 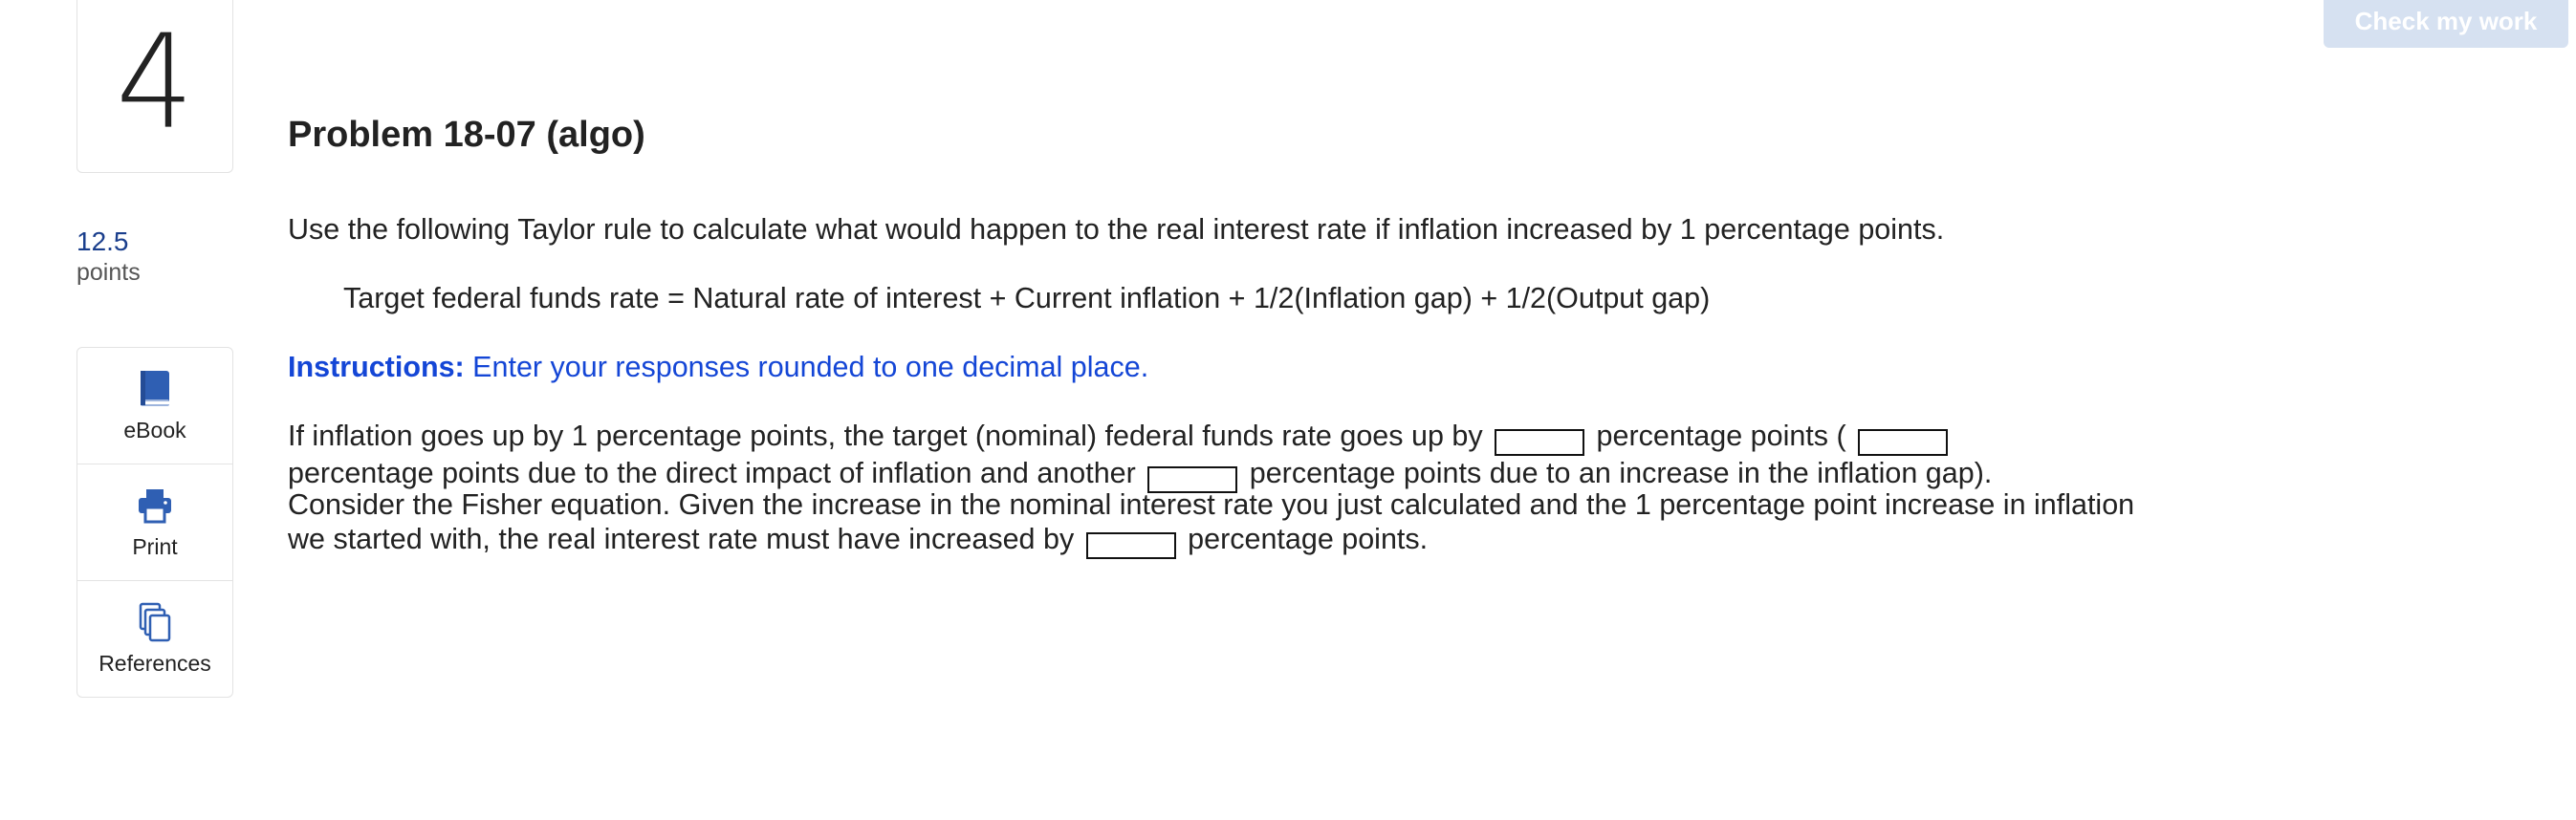 What do you see at coordinates (2446, 24) in the screenshot?
I see `check-my-work-button: Check my work` at bounding box center [2446, 24].